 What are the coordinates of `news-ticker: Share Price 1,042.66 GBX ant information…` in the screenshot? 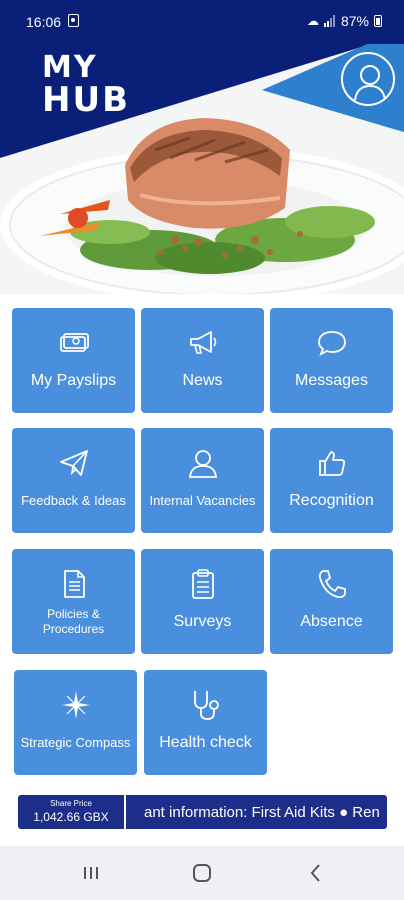 It's located at (202, 812).